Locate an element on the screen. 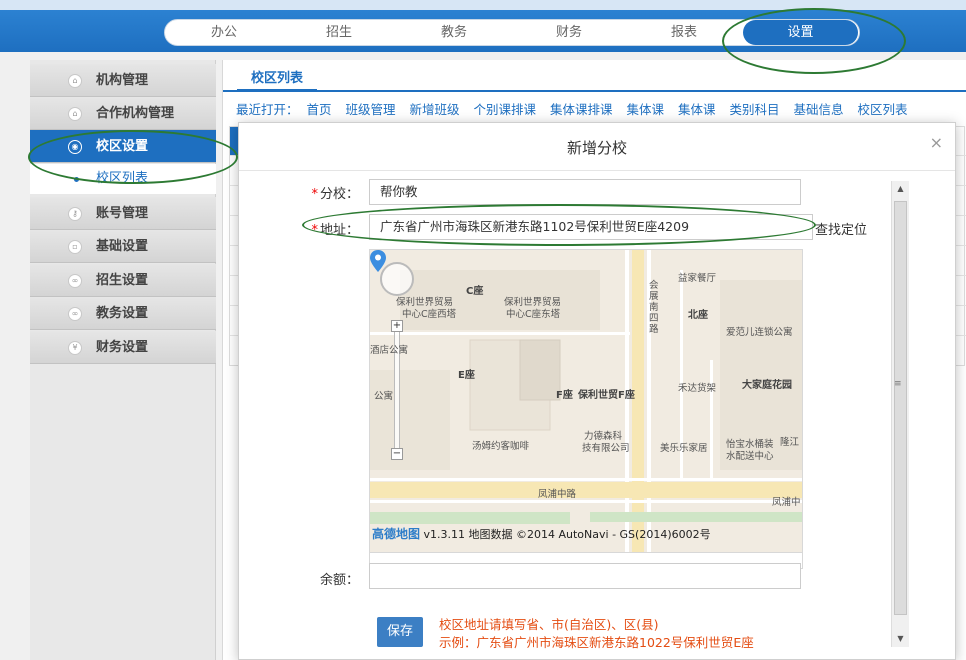 The width and height of the screenshot is (966, 660). map-label: 隆江 is located at coordinates (790, 442).